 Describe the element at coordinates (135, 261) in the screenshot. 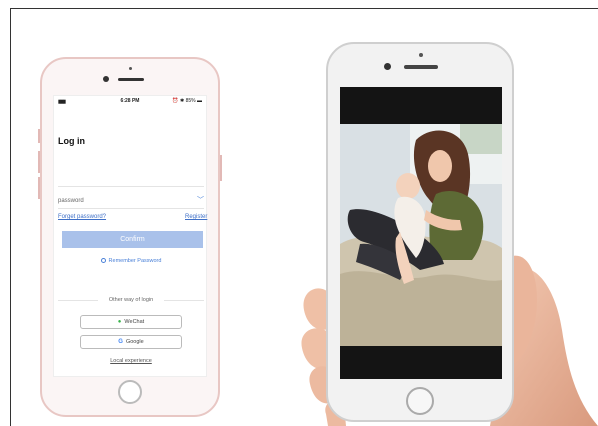

I see `remember-password-label: Remember Password` at that location.